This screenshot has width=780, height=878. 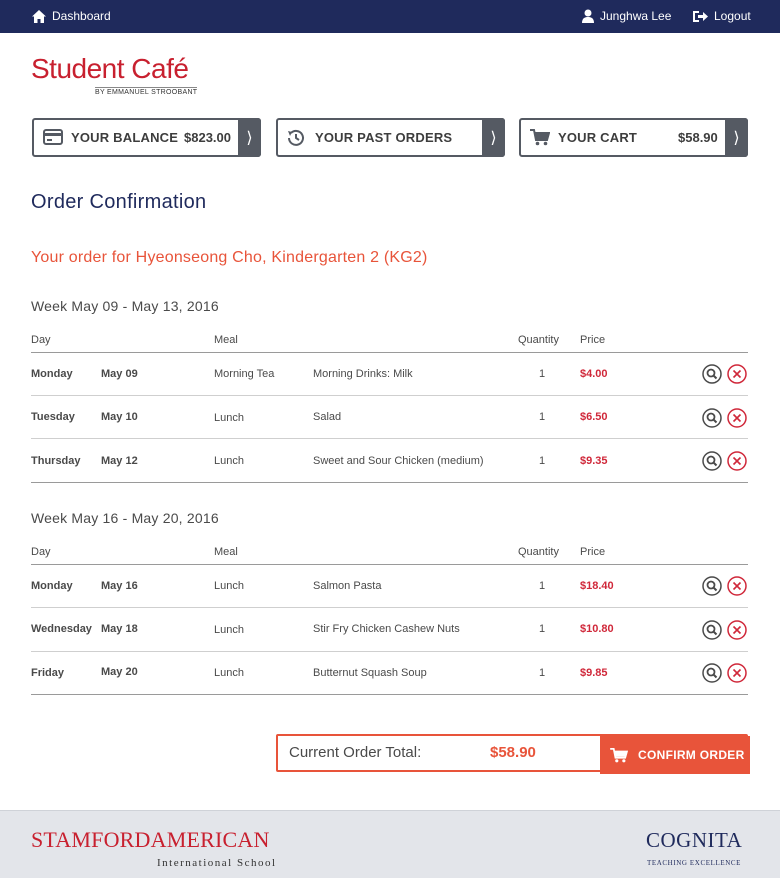 What do you see at coordinates (694, 840) in the screenshot?
I see `partner-name: COGNITA` at bounding box center [694, 840].